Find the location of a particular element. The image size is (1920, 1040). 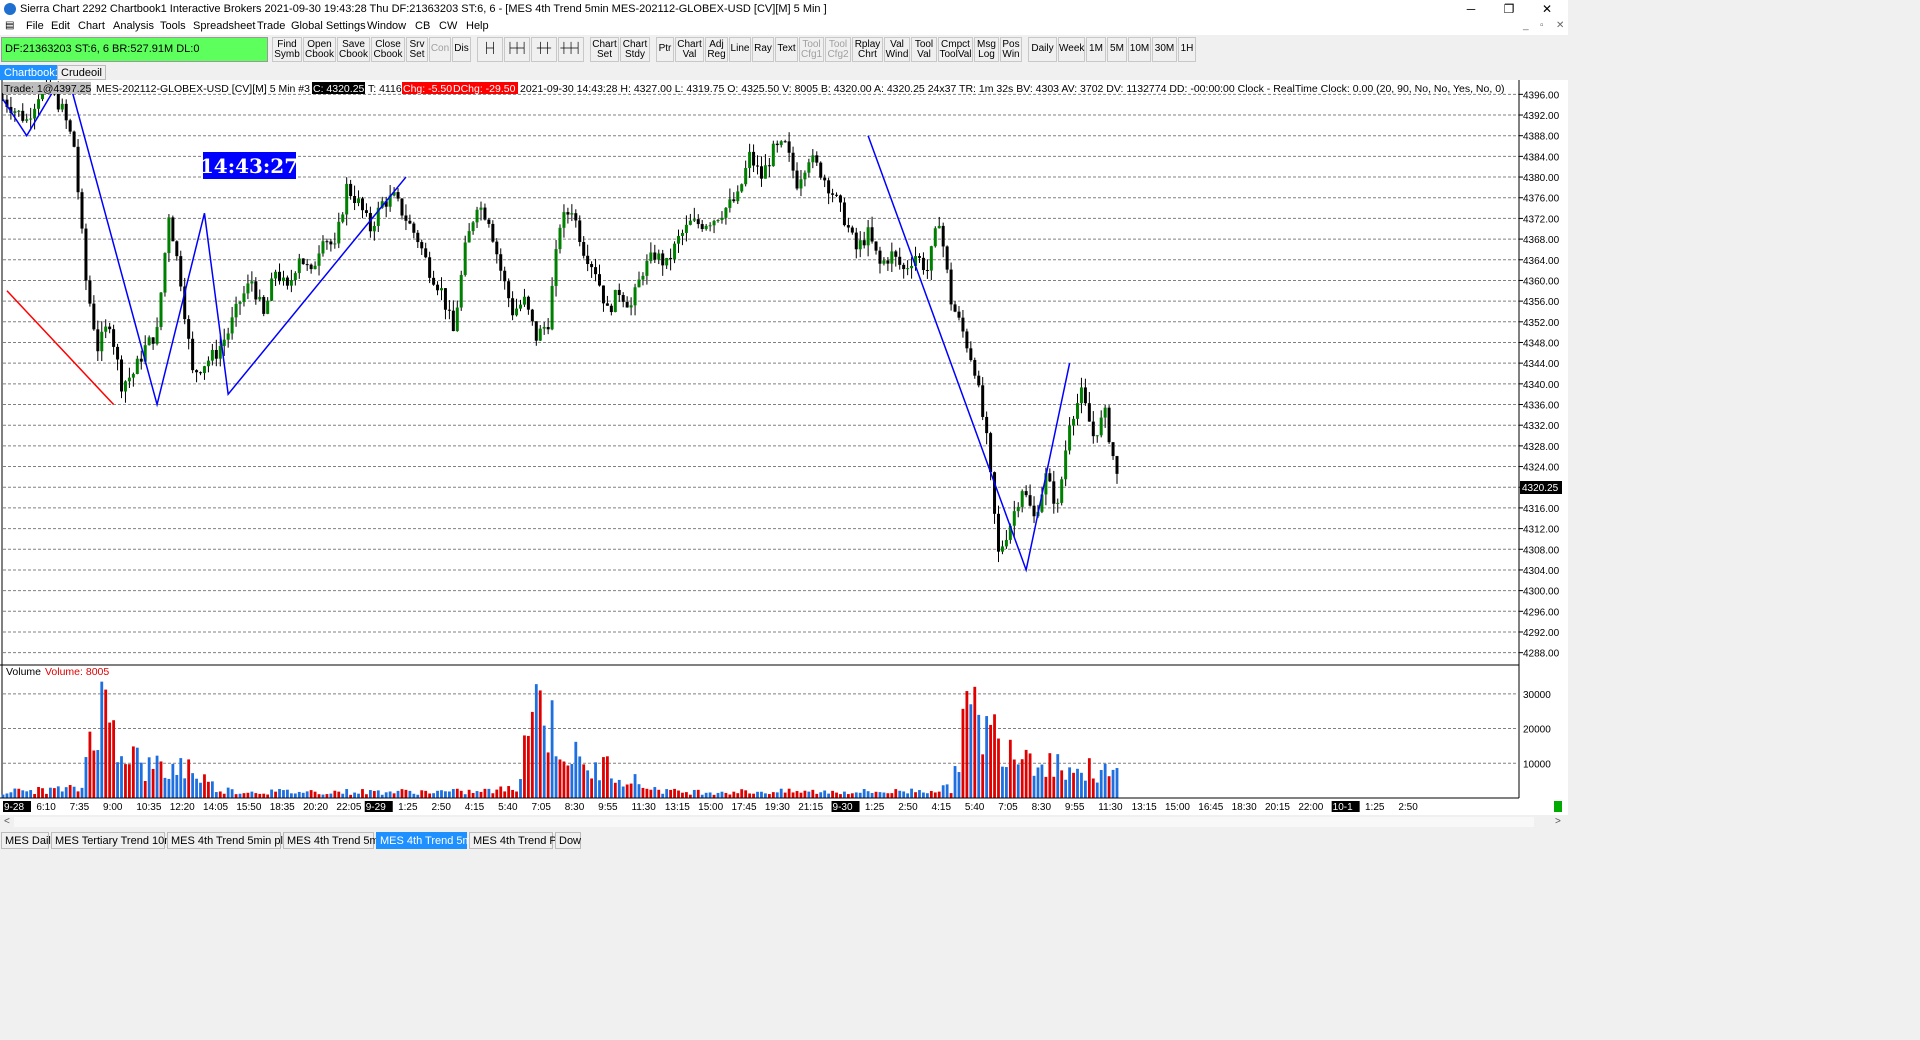

menu-analysis: Analysis is located at coordinates (133, 26).